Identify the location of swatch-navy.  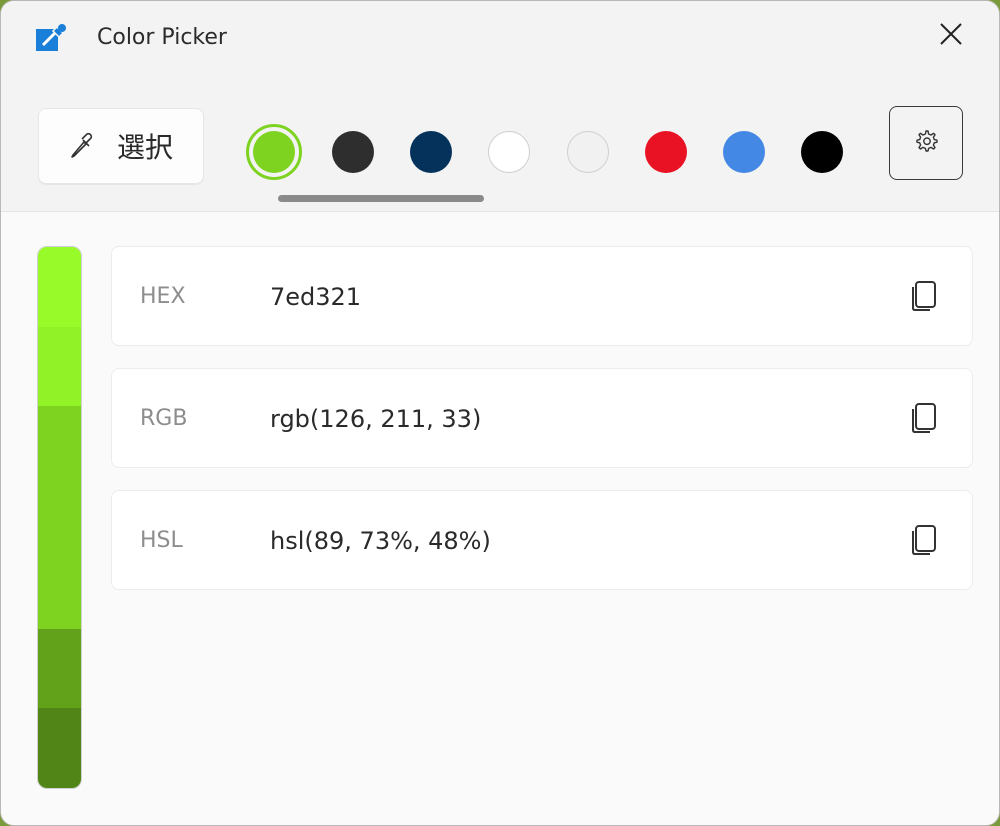
(431, 152).